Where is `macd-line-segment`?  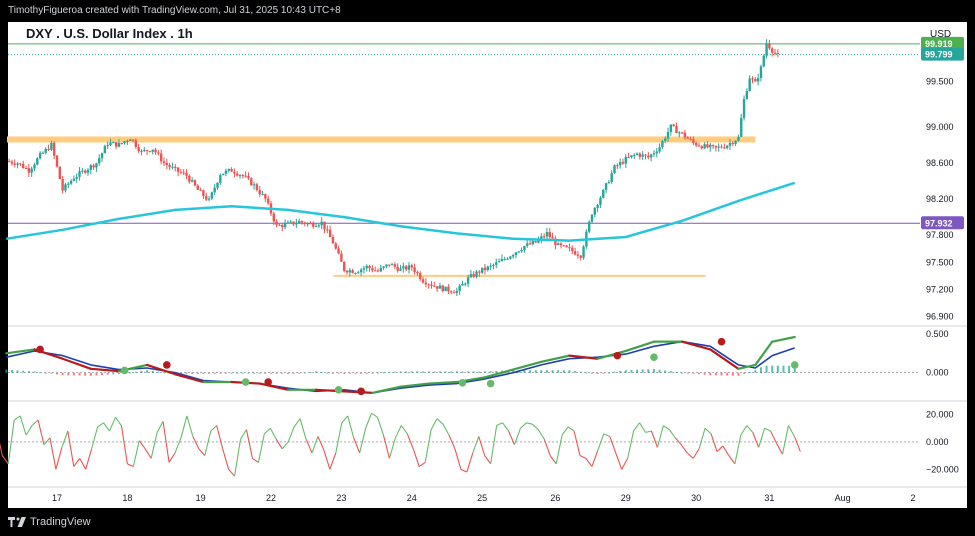
macd-line-segment is located at coordinates (442, 382).